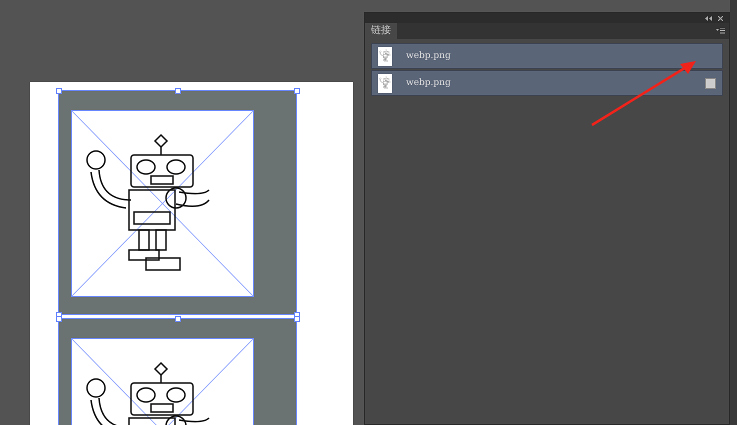 Image resolution: width=737 pixels, height=425 pixels. What do you see at coordinates (720, 18) in the screenshot?
I see `close-icon` at bounding box center [720, 18].